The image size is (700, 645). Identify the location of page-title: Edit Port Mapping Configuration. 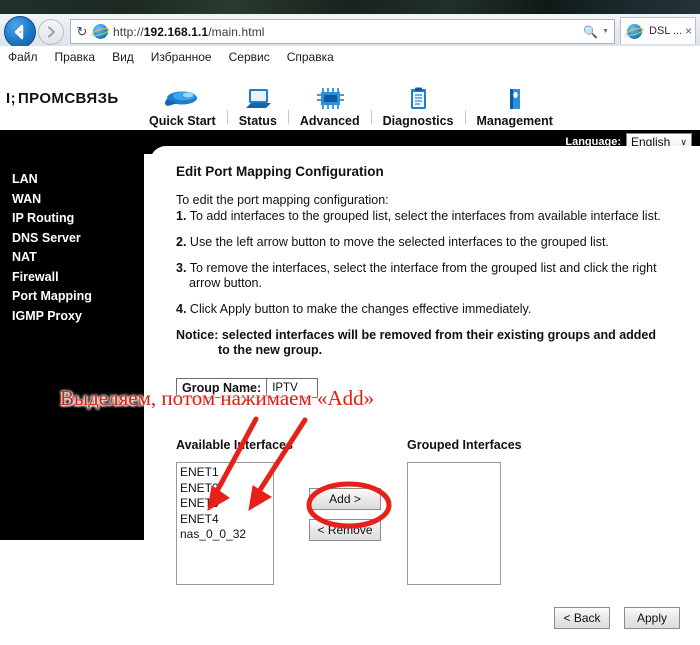
(280, 171).